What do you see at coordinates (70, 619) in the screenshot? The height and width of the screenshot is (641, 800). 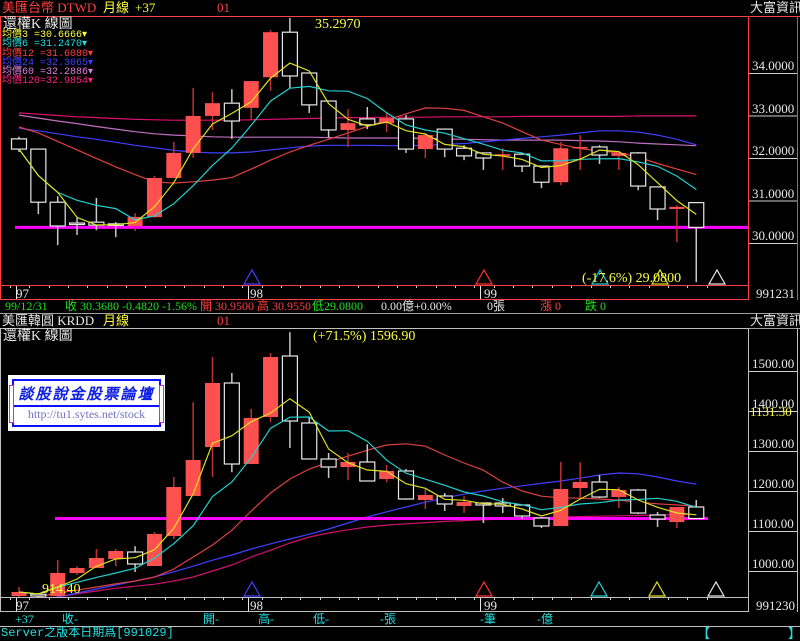 I see `bottom-info-close: 收-` at bounding box center [70, 619].